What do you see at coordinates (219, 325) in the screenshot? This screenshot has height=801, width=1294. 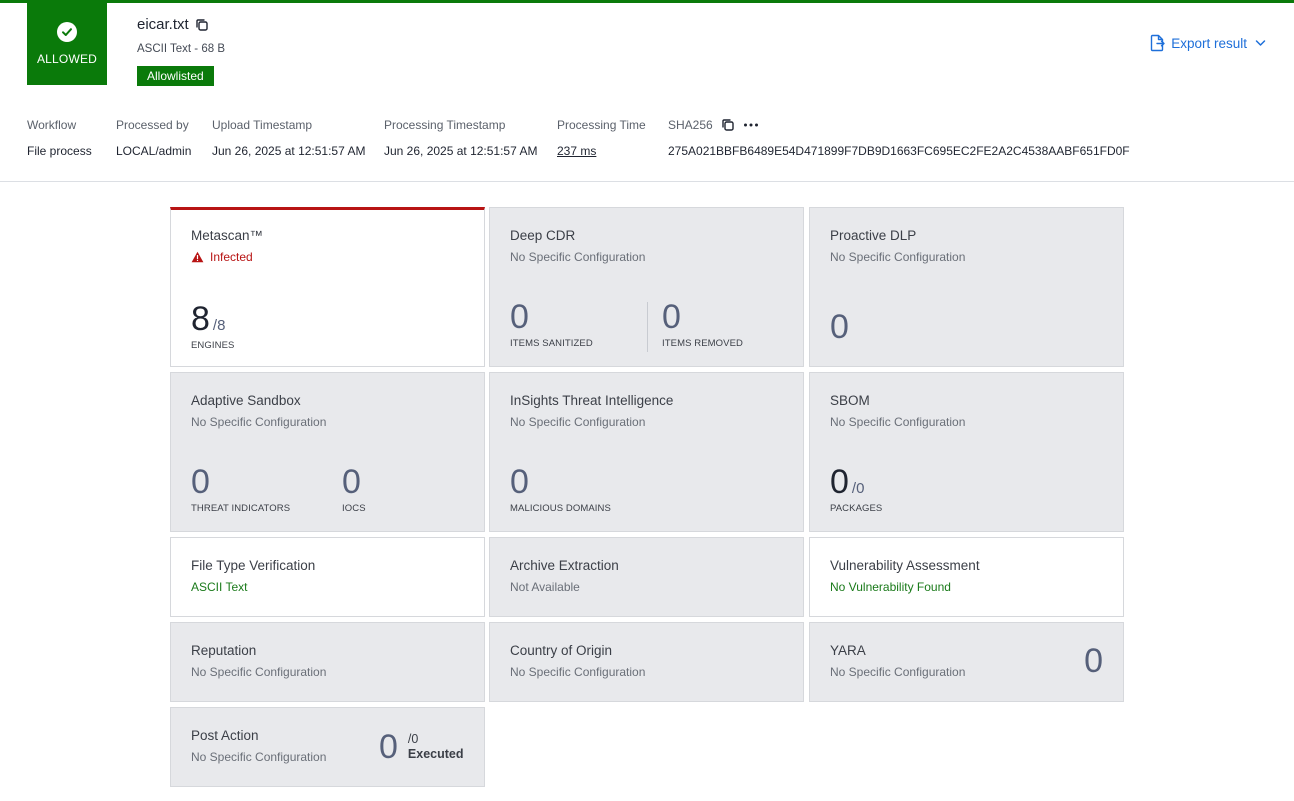 I see `engines-total: /8` at bounding box center [219, 325].